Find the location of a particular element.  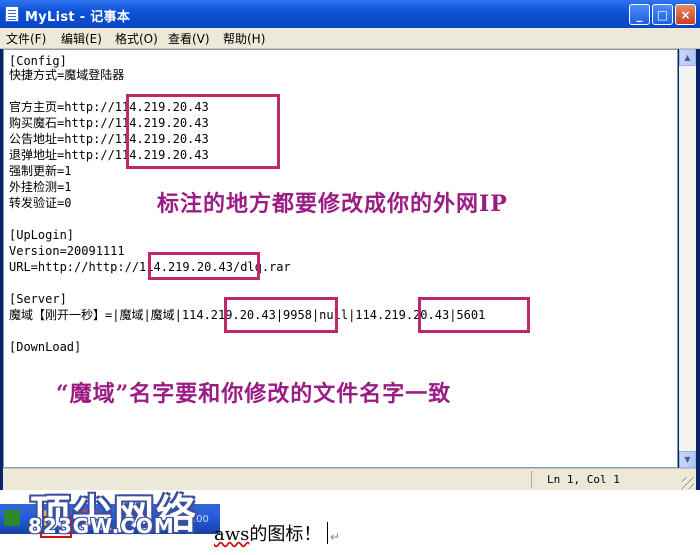

editor-line: 转发验证=0 is located at coordinates (40, 203).